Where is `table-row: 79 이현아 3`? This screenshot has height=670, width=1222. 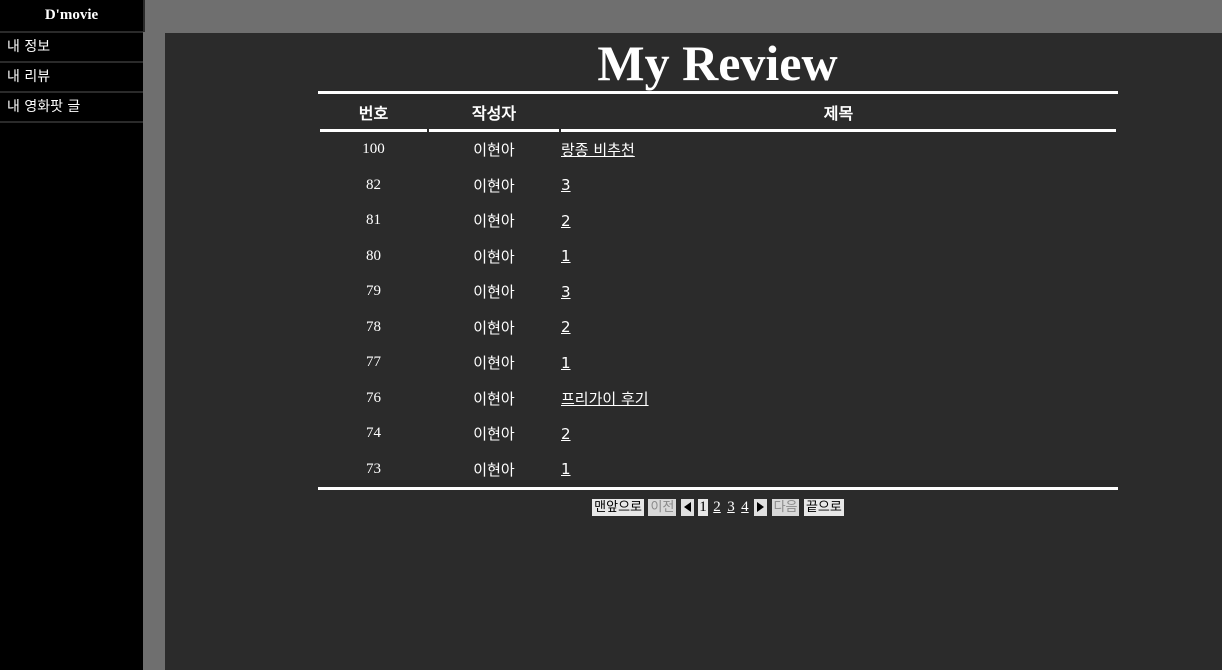 table-row: 79 이현아 3 is located at coordinates (718, 292).